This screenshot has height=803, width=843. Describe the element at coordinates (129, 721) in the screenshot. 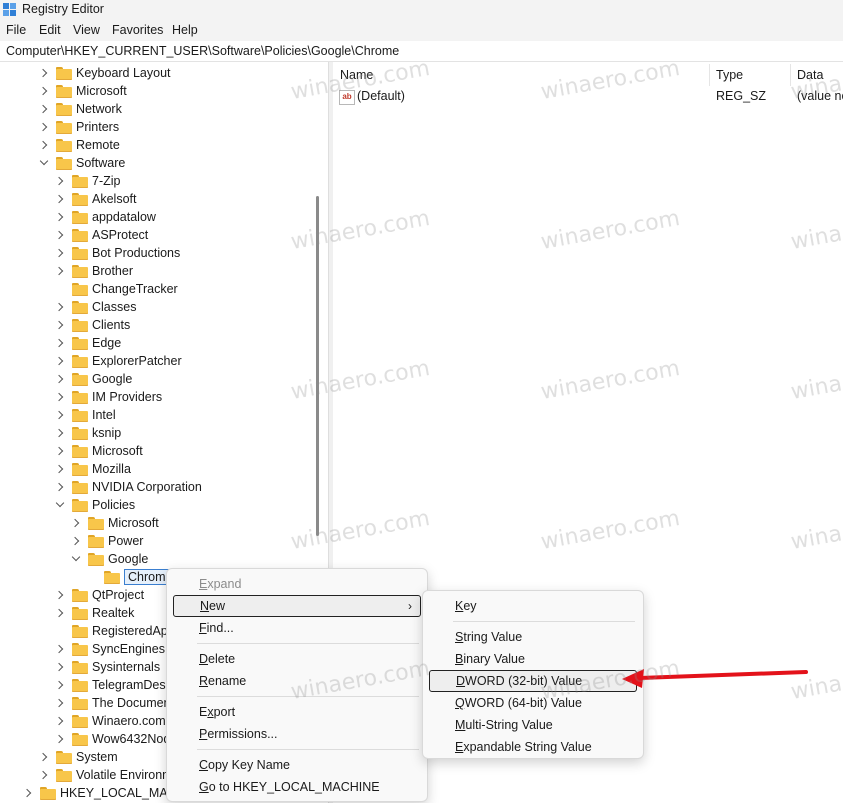

I see `tree-item-label: Winaero.com` at that location.